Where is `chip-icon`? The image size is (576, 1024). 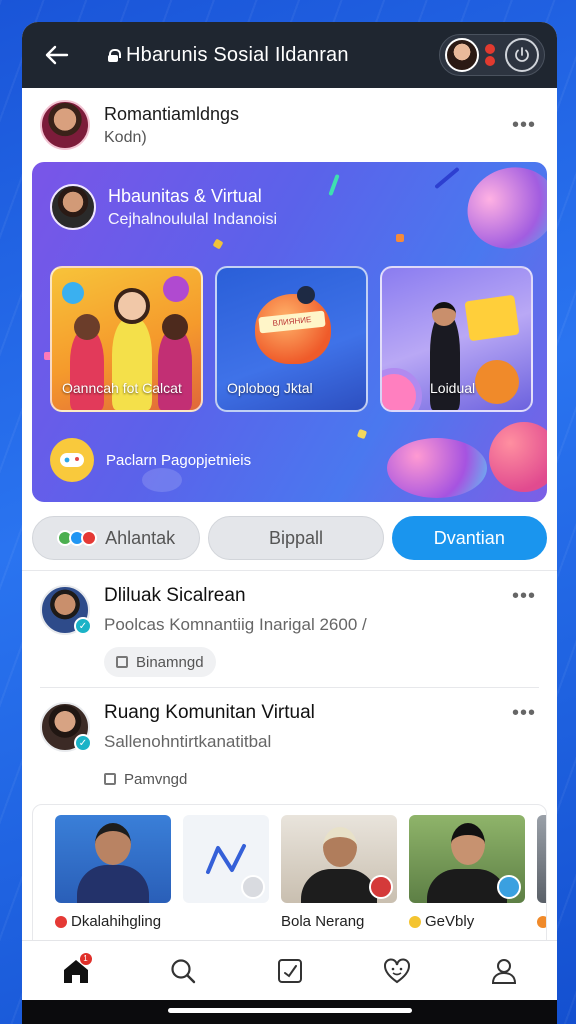 chip-icon is located at coordinates (110, 779).